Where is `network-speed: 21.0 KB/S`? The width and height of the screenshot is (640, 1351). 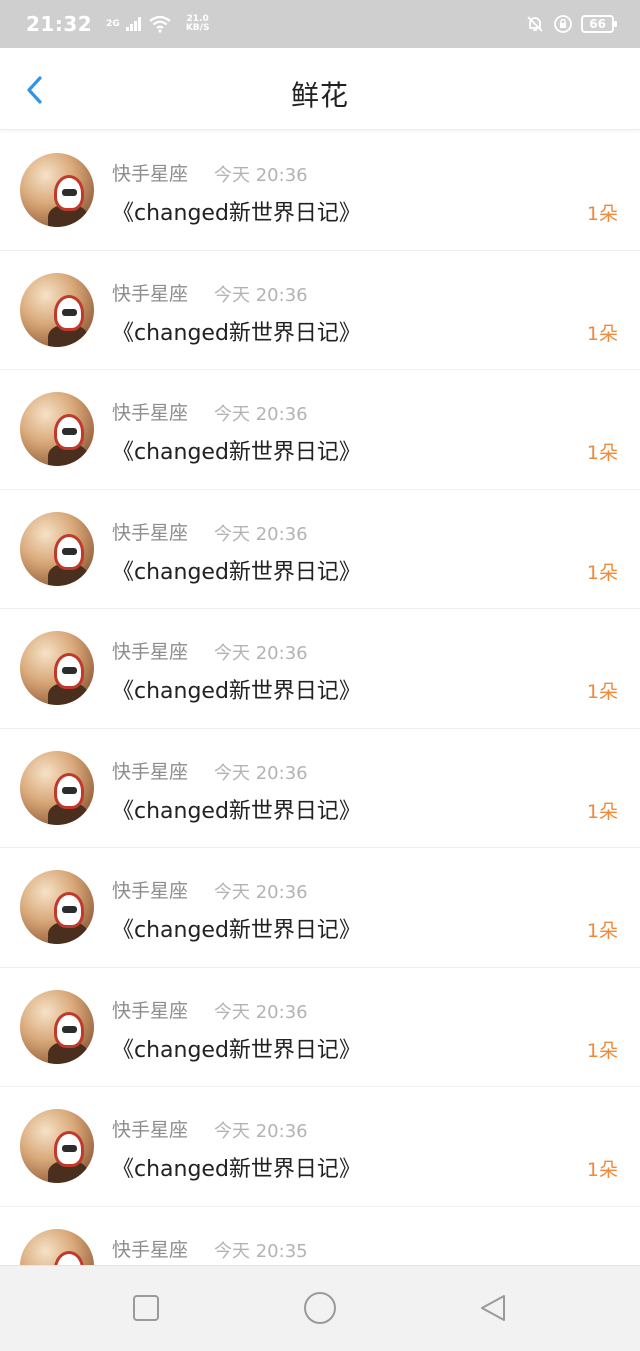 network-speed: 21.0 KB/S is located at coordinates (198, 24).